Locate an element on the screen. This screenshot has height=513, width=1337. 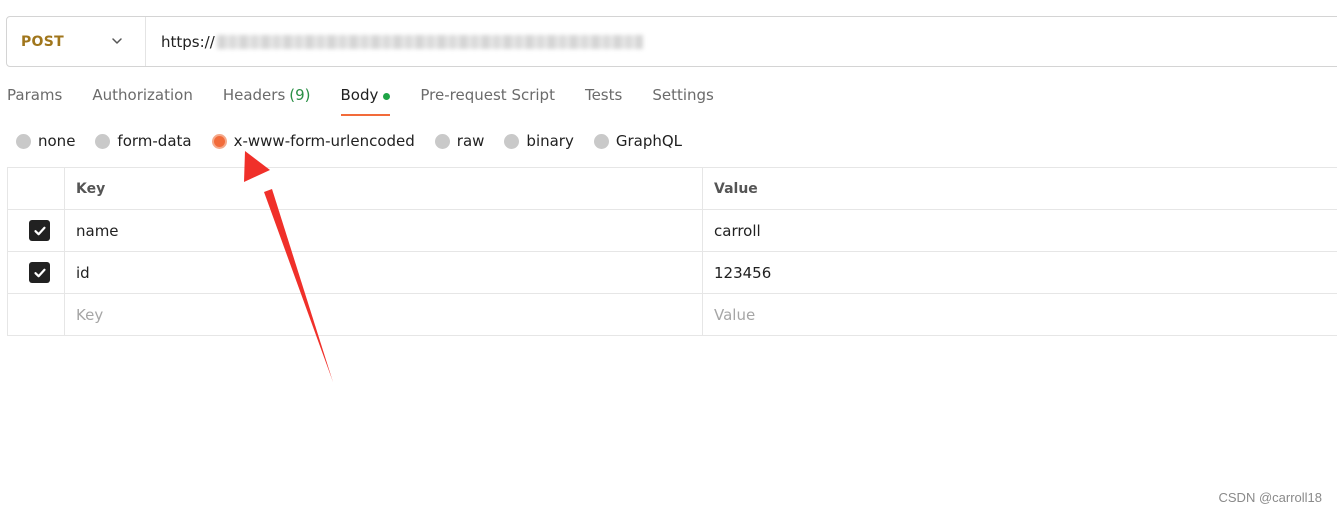
table-row: id 123456 is located at coordinates (672, 273).